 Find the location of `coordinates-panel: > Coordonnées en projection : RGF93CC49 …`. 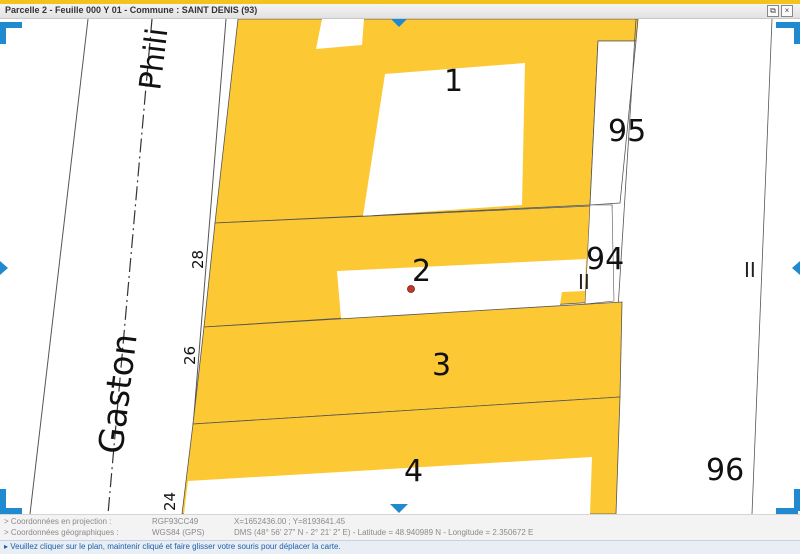

coordinates-panel: > Coordonnées en projection : RGF93CC49 … is located at coordinates (400, 527).